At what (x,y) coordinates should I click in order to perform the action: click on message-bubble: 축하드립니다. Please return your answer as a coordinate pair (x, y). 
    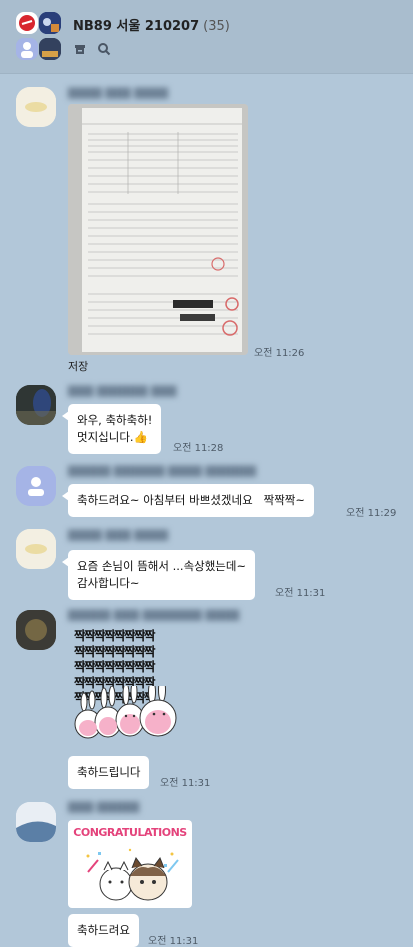
    Looking at the image, I should click on (109, 772).